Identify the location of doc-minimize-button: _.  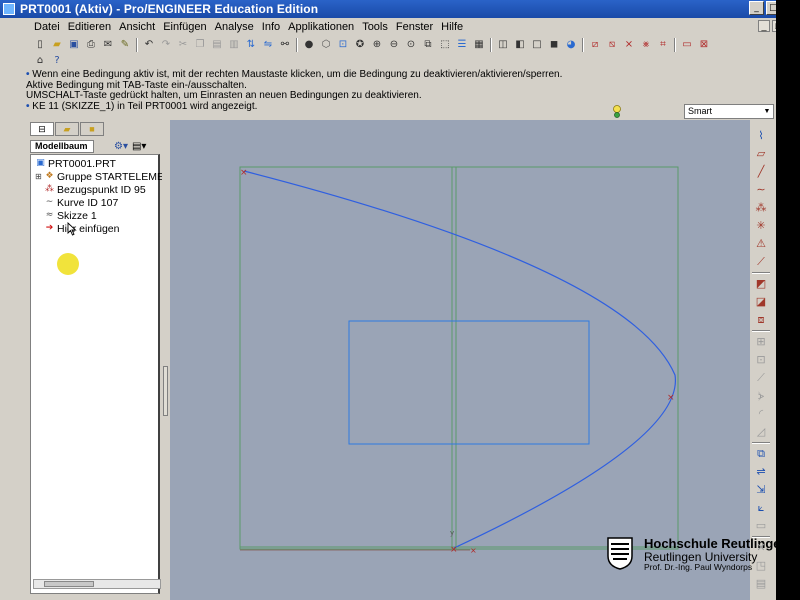
(764, 26).